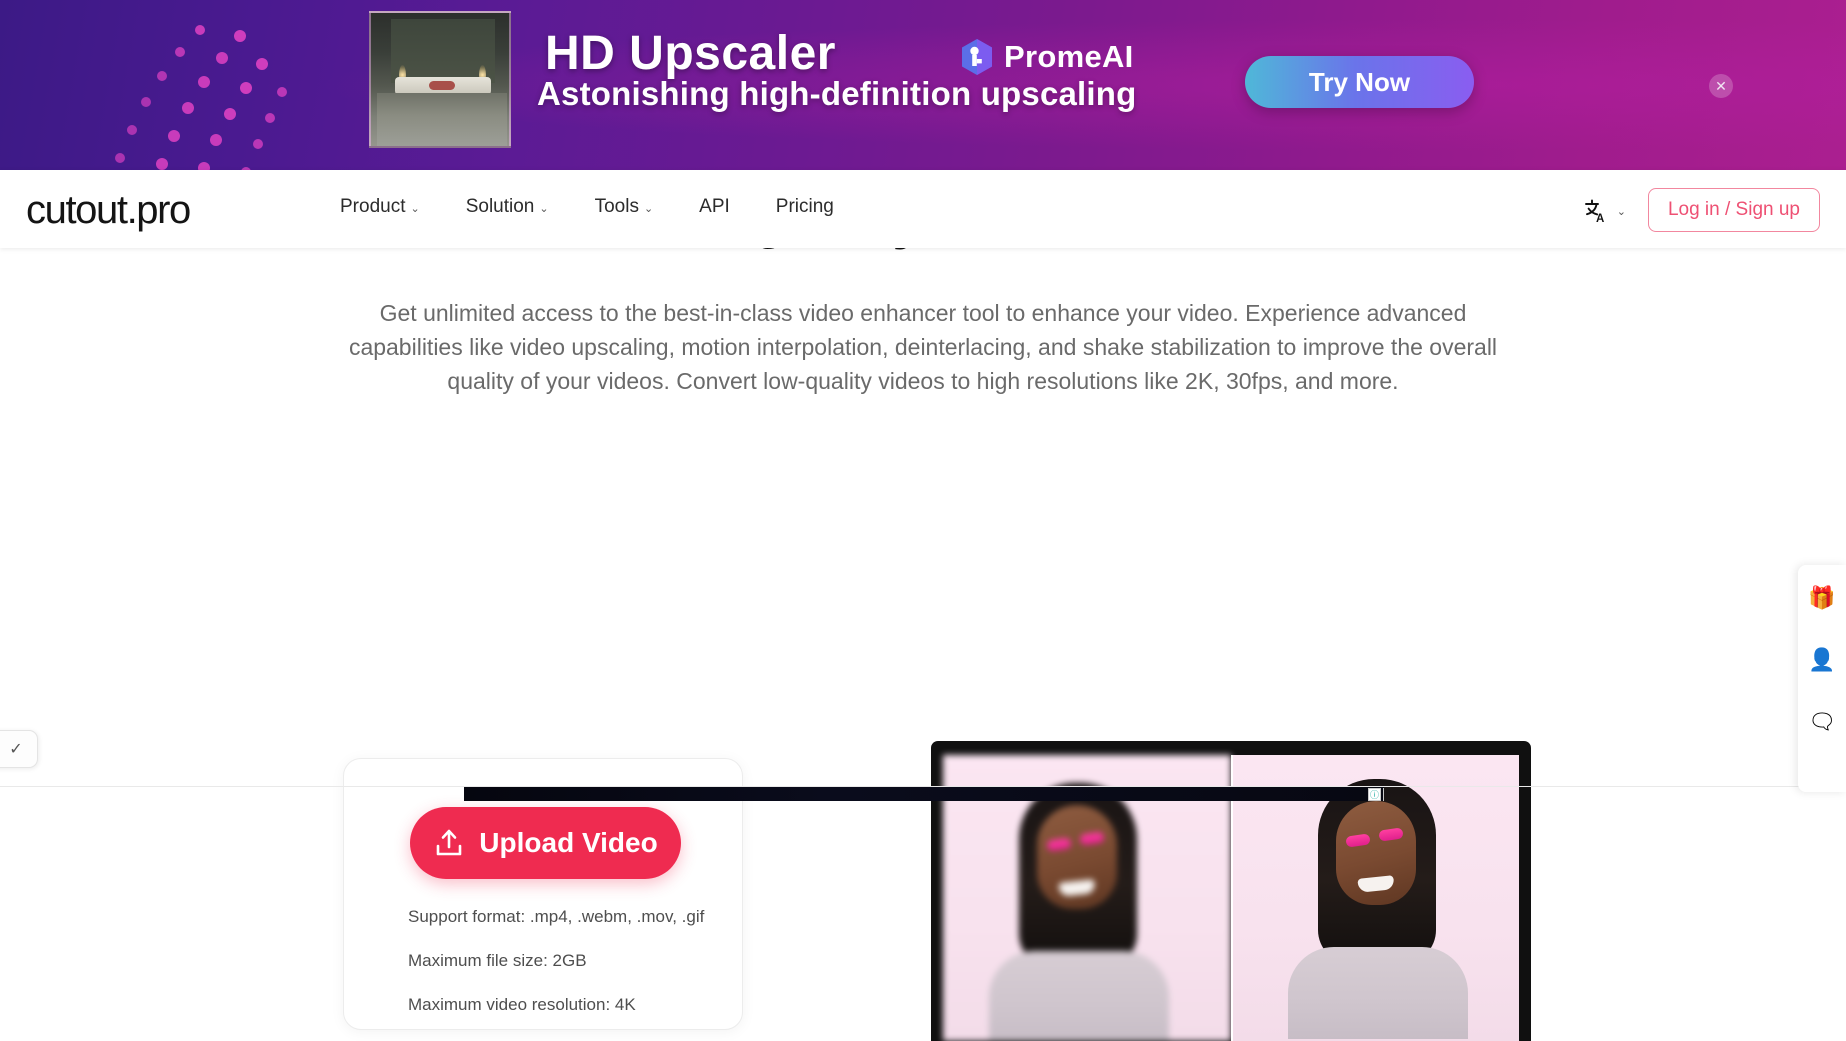 Image resolution: width=1846 pixels, height=1041 pixels. I want to click on ad-choices-badges: ⓘ ⓘ, so click(1376, 794).